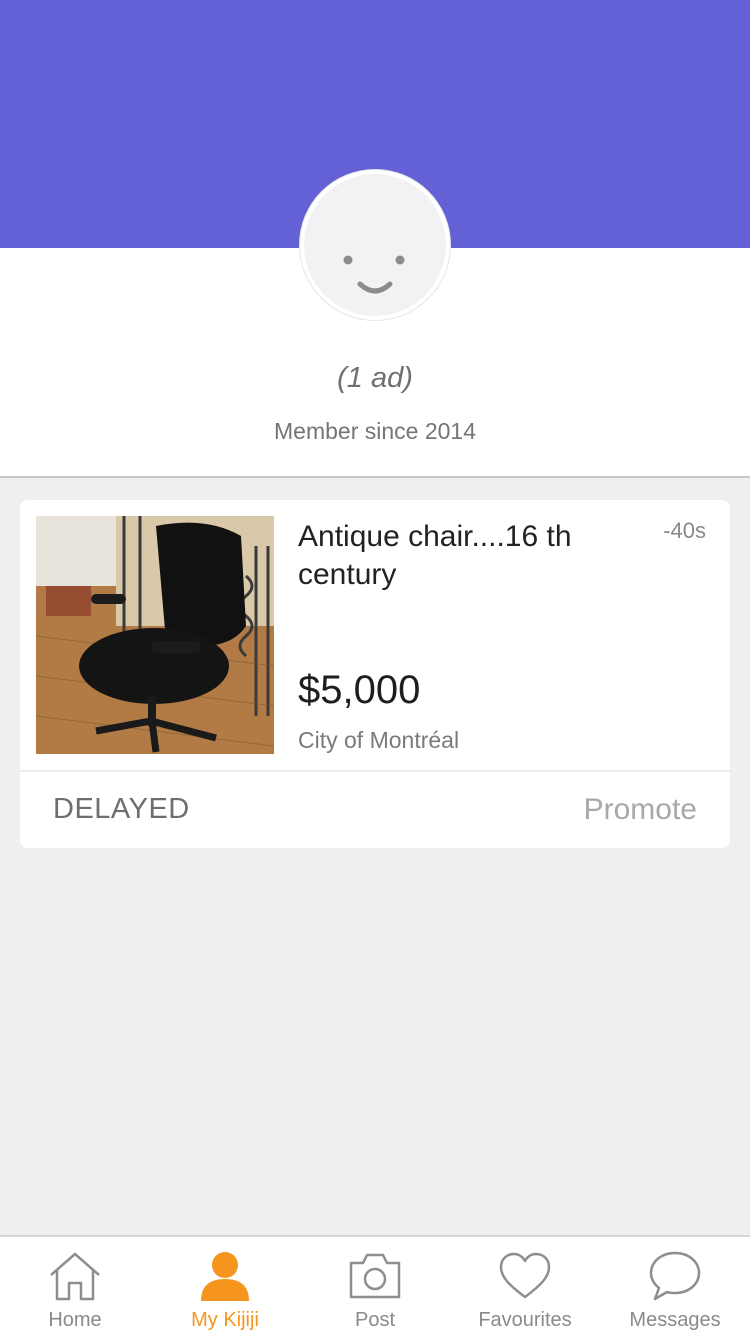 The image size is (750, 1334). Describe the element at coordinates (379, 740) in the screenshot. I see `ad-location: City of Montréal` at that location.